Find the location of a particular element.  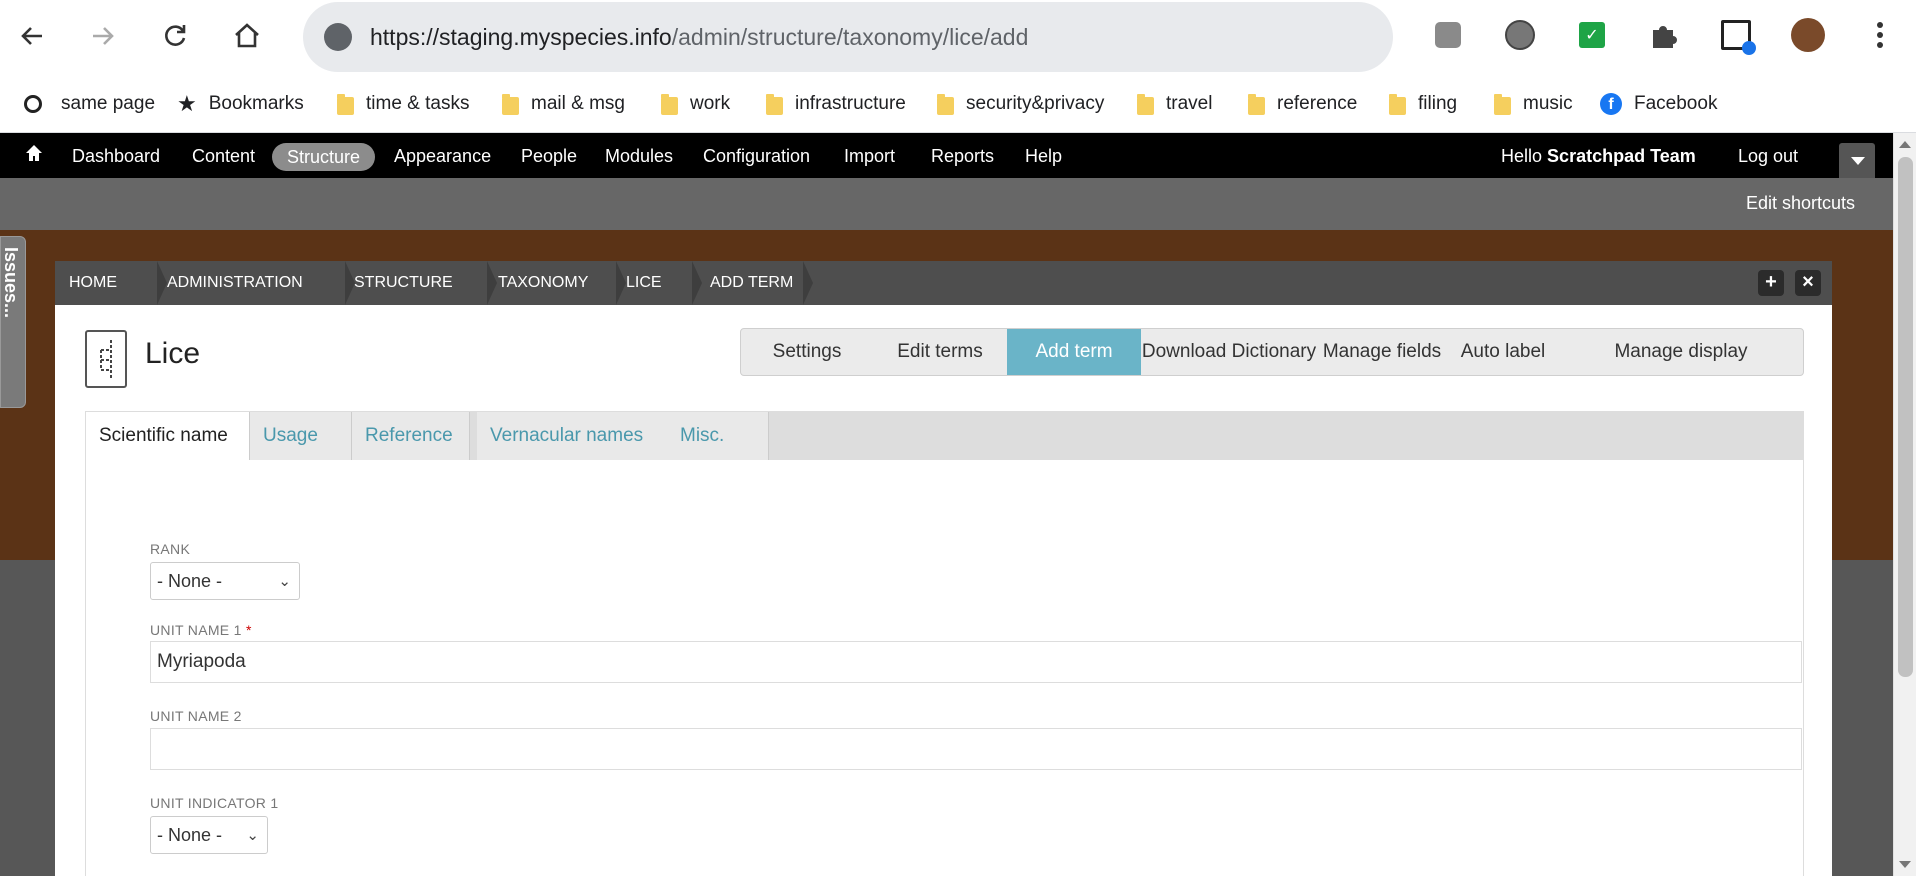

rank-label: RANK is located at coordinates (170, 549).